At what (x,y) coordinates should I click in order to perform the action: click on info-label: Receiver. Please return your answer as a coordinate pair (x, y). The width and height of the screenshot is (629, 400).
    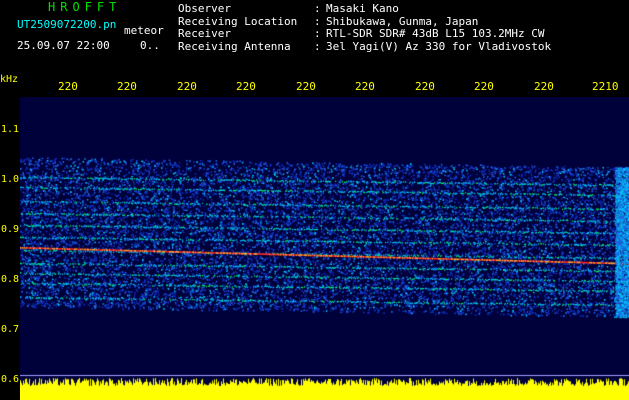
    Looking at the image, I should click on (204, 33).